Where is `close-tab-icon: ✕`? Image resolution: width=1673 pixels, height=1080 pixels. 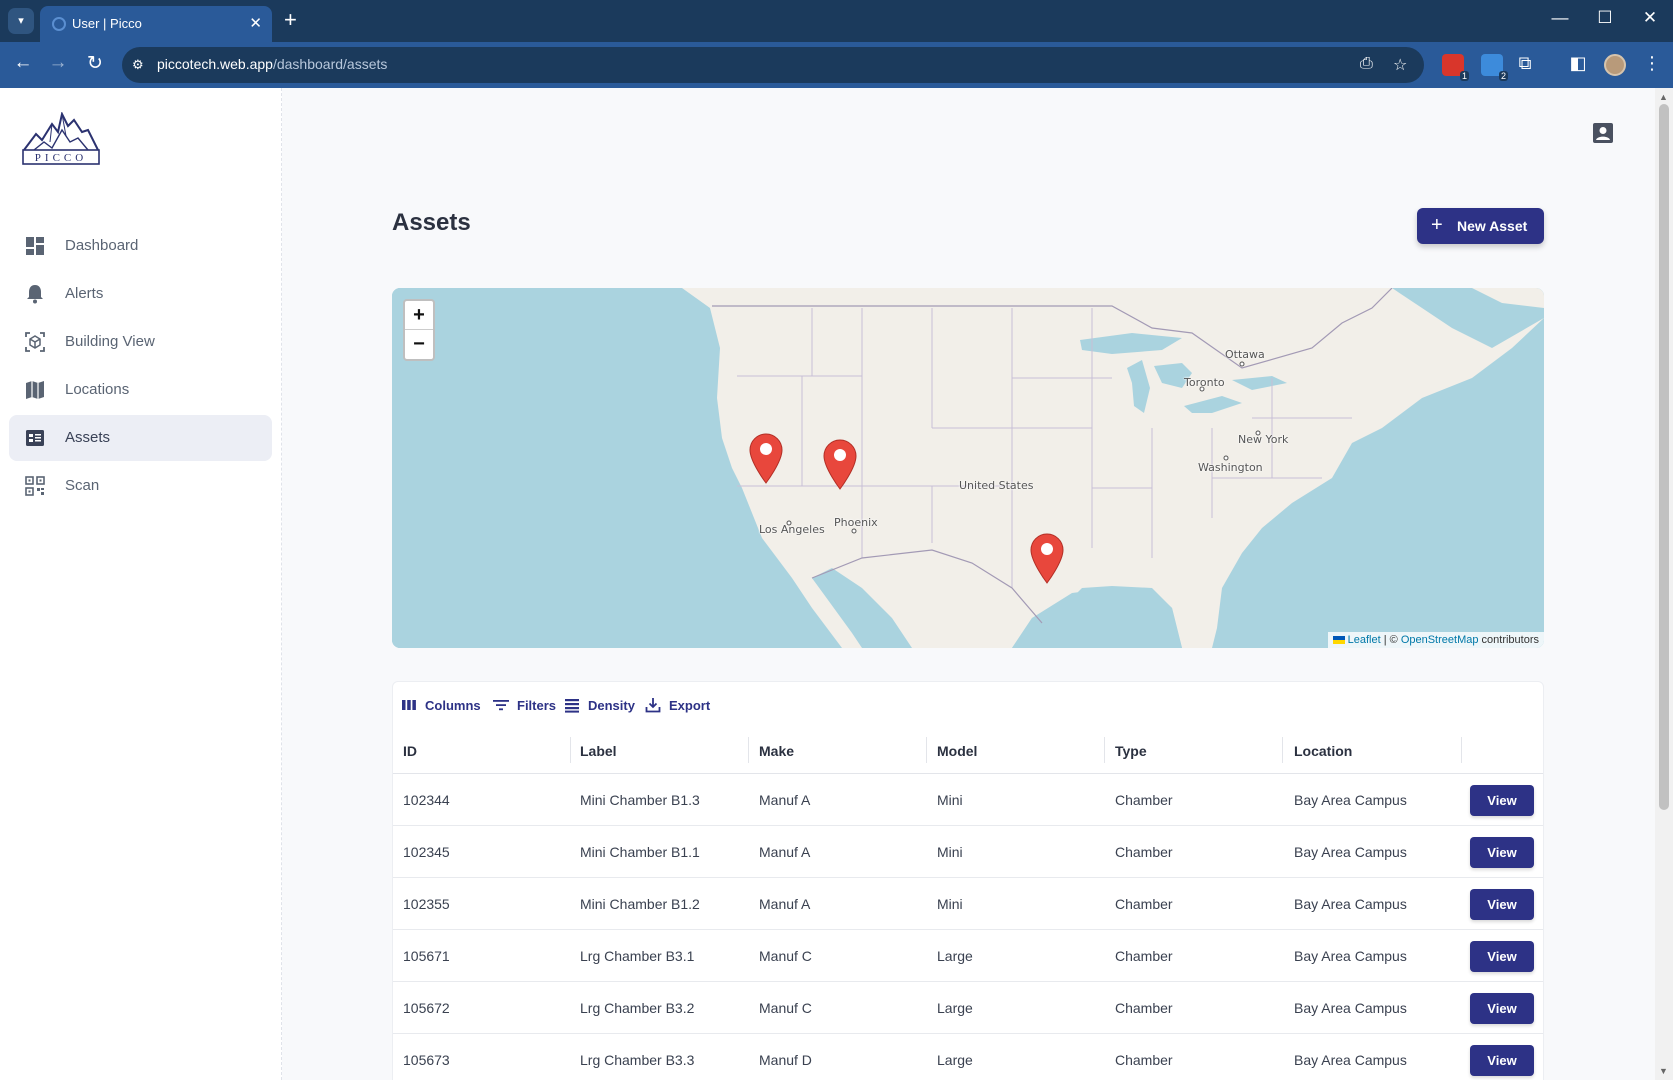 close-tab-icon: ✕ is located at coordinates (255, 23).